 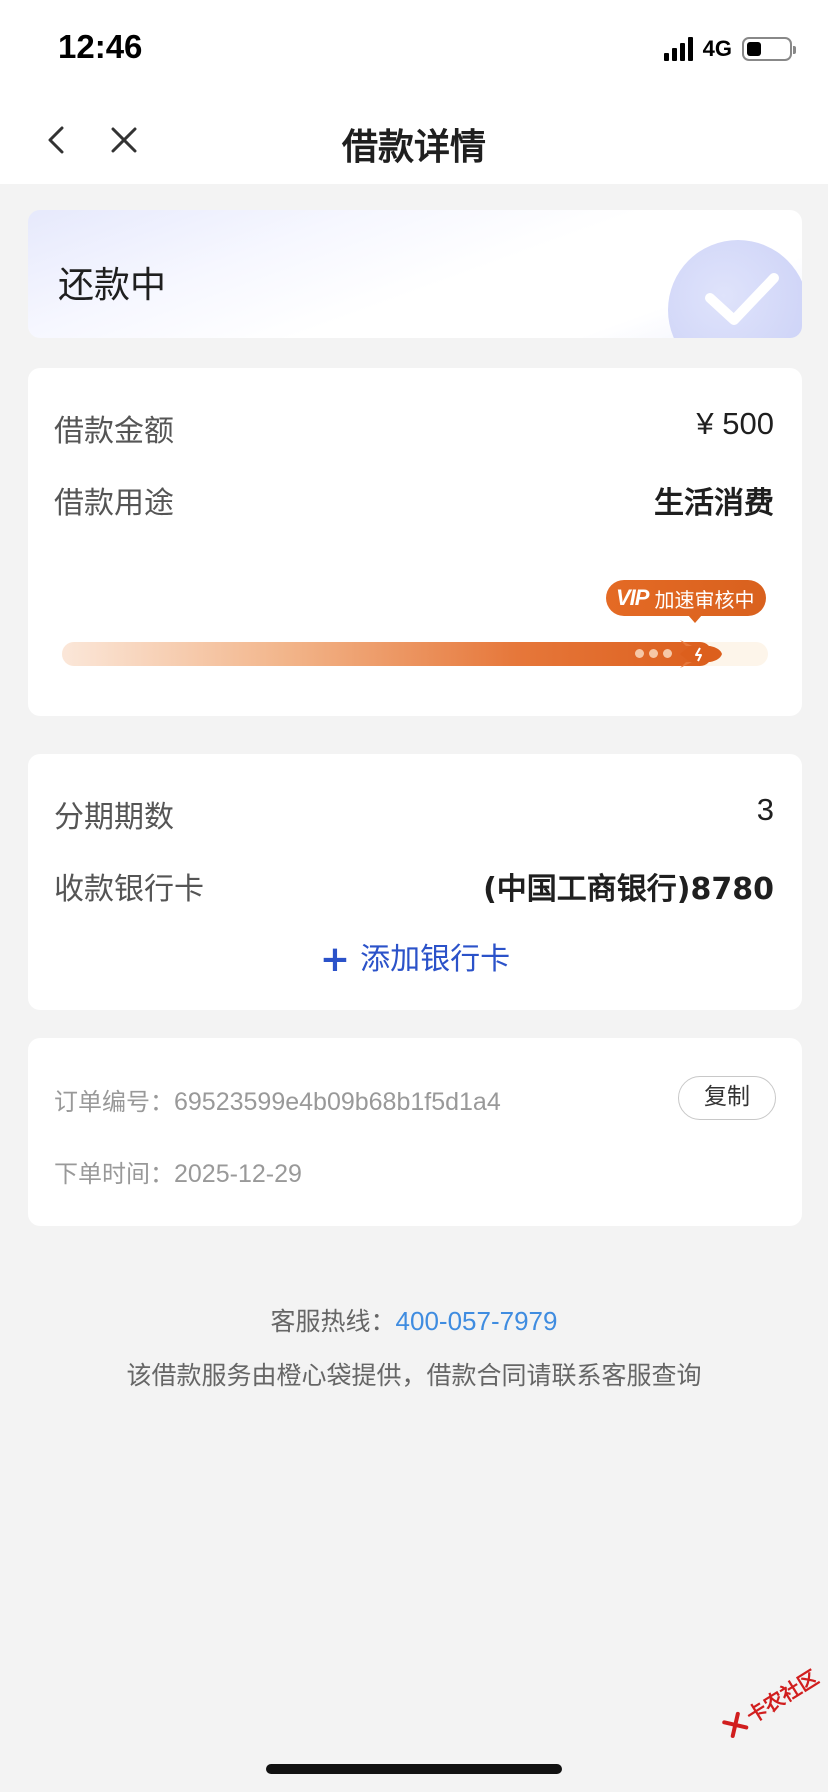 What do you see at coordinates (414, 814) in the screenshot?
I see `installments-row: 分期期数 3` at bounding box center [414, 814].